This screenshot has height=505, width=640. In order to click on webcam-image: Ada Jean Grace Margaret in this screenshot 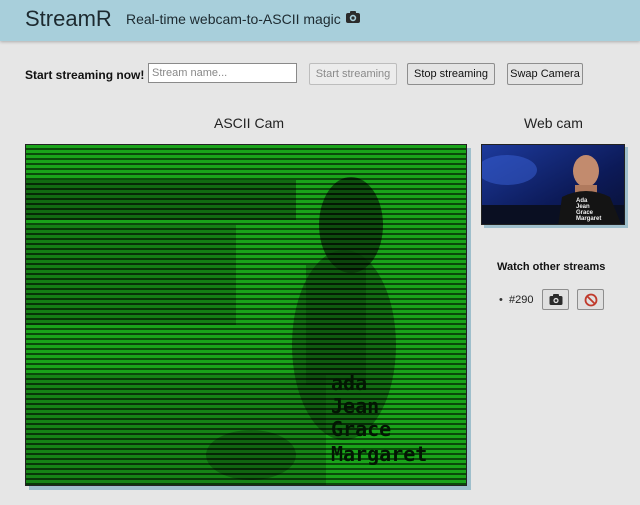, I will do `click(553, 184)`.